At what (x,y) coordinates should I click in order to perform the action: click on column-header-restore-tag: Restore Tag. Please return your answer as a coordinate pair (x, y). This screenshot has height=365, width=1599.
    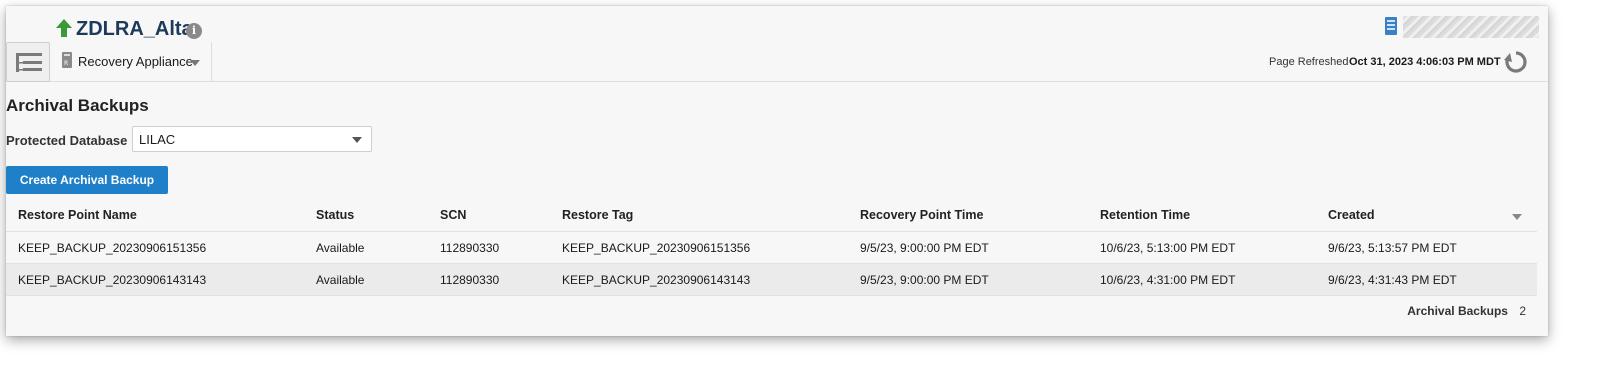
    Looking at the image, I should click on (597, 215).